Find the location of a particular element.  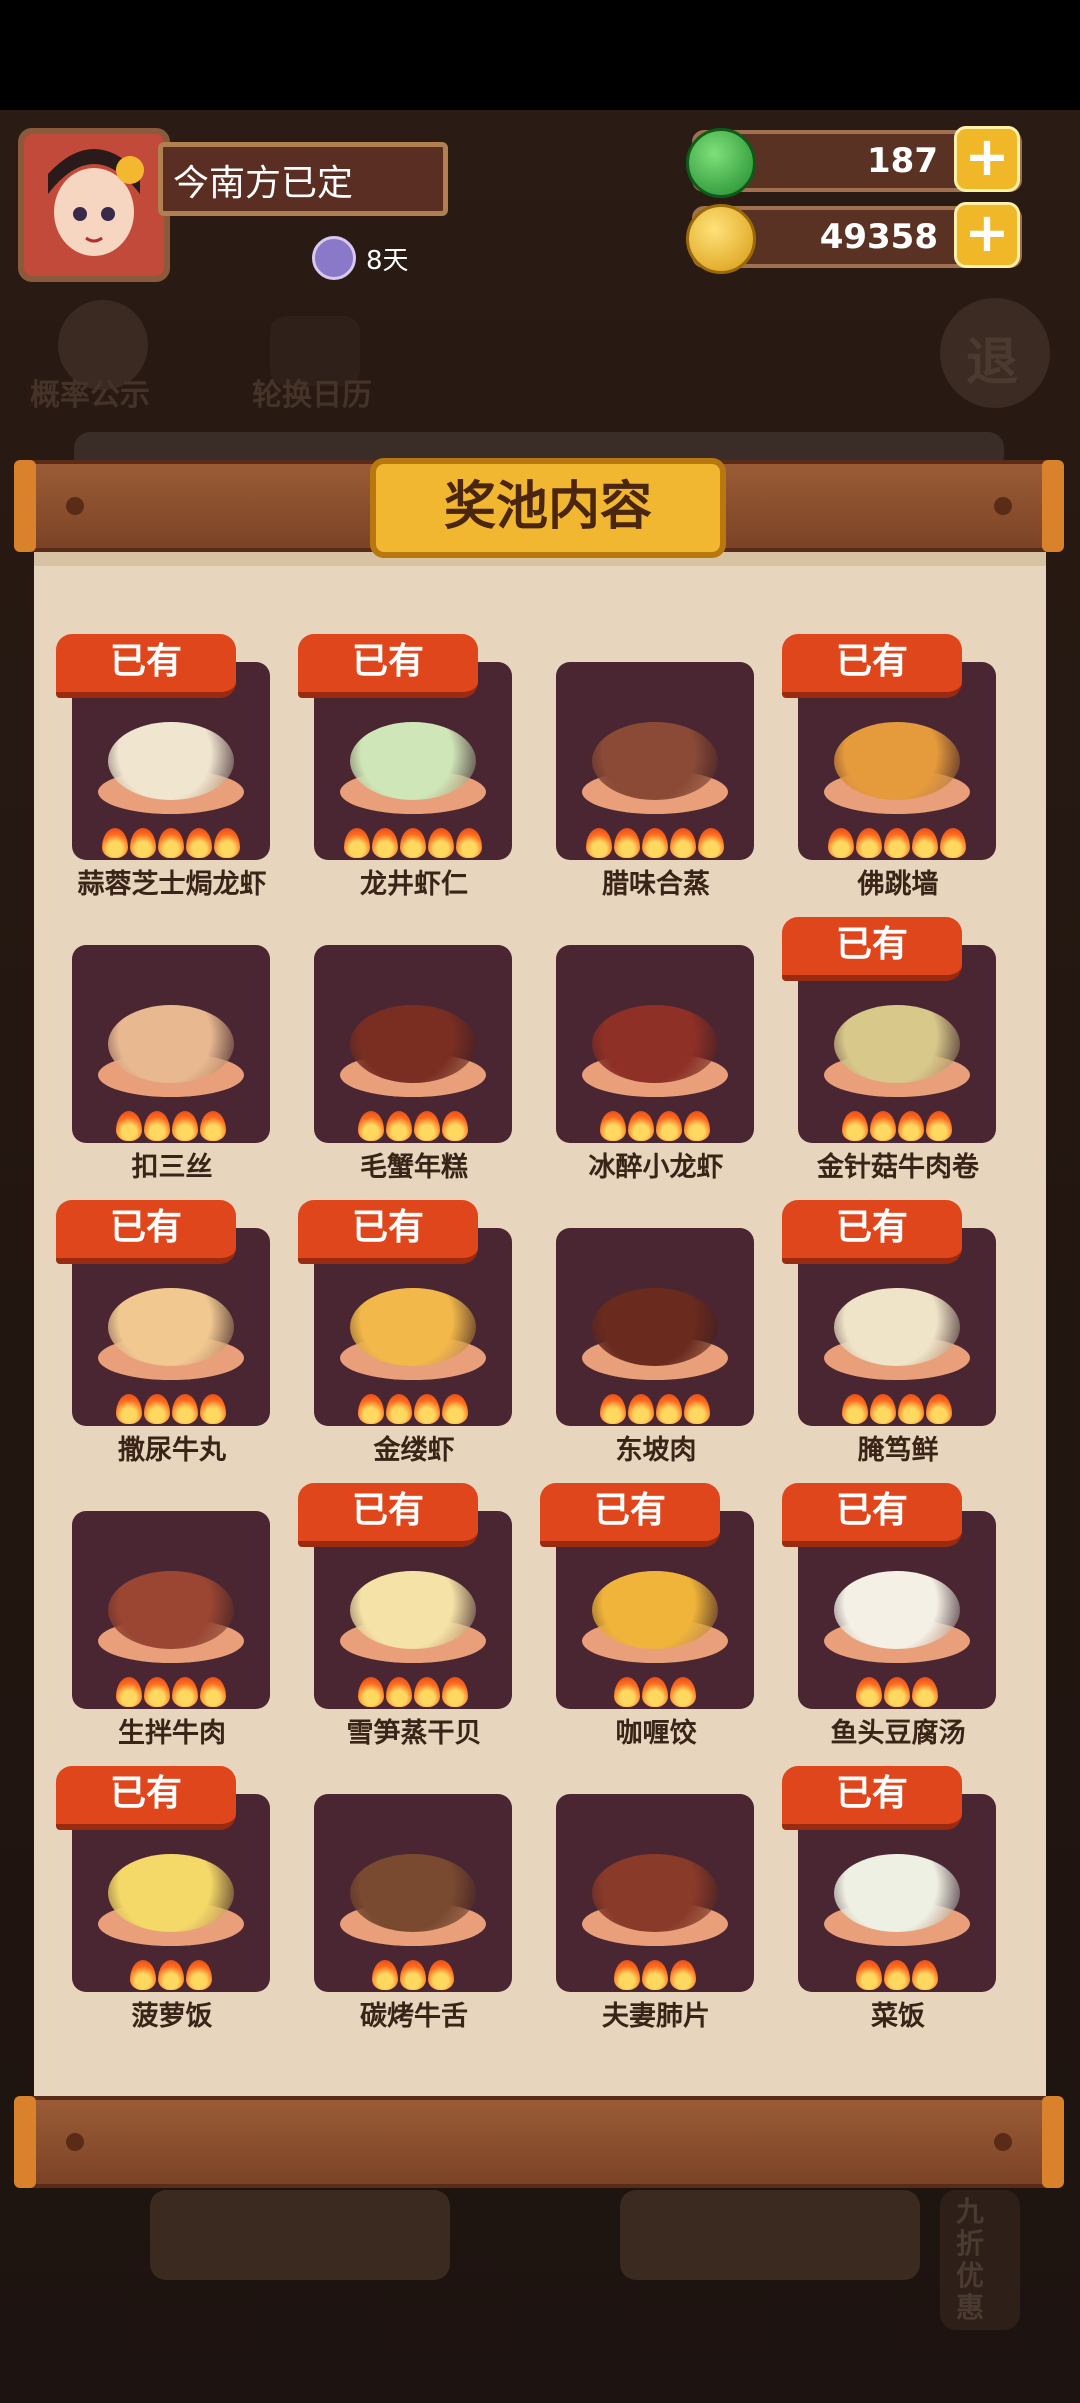

status-bar is located at coordinates (540, 55).